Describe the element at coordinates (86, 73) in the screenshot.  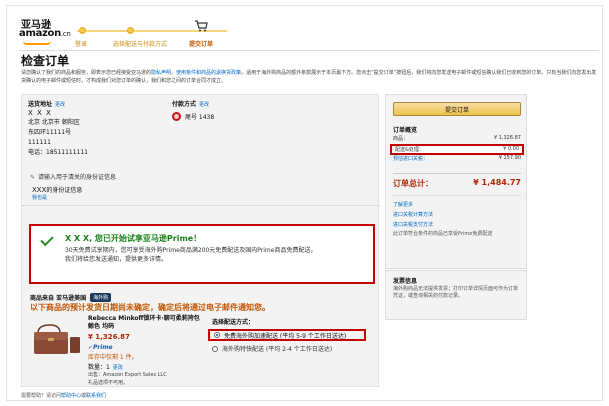
I see `intro-part-1: 请您确认了我们的商品和服务，即表示您已经接受亚马逊的` at that location.